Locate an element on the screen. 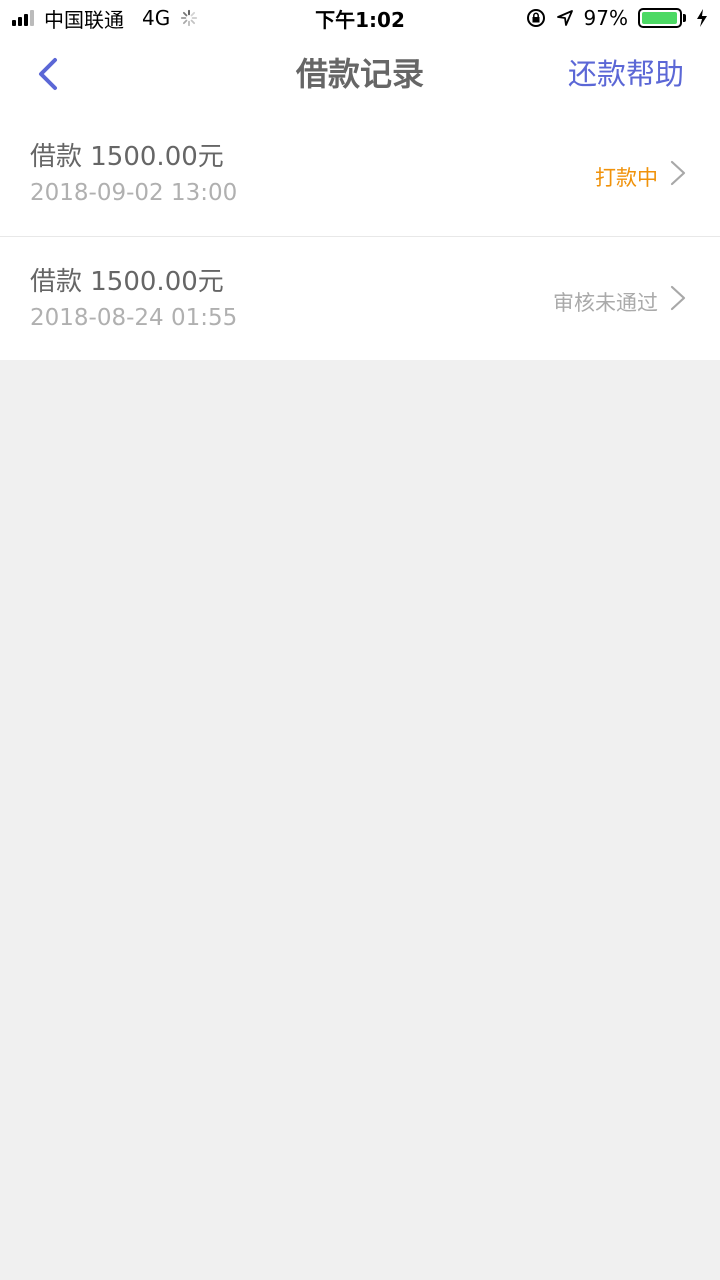 Image resolution: width=720 pixels, height=1280 pixels. network-label: 4G is located at coordinates (156, 18).